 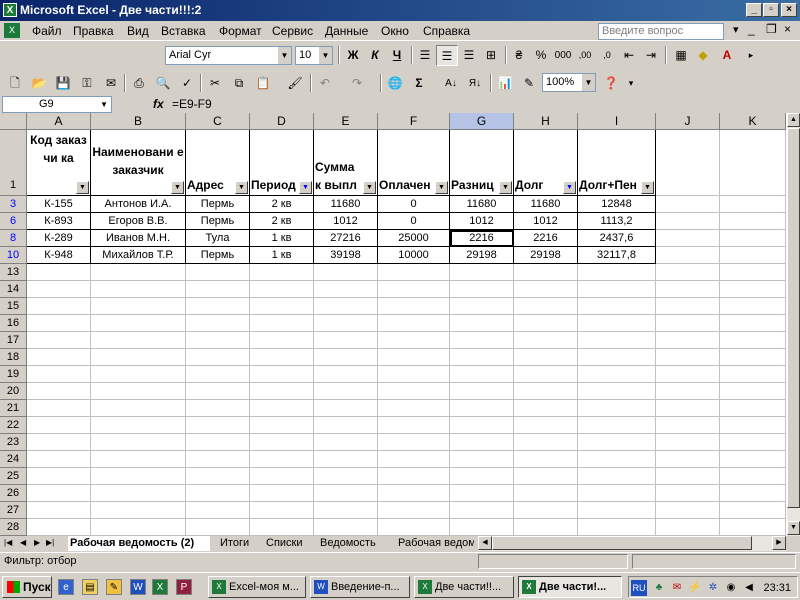 I want to click on close-button: ×, so click(x=789, y=10).